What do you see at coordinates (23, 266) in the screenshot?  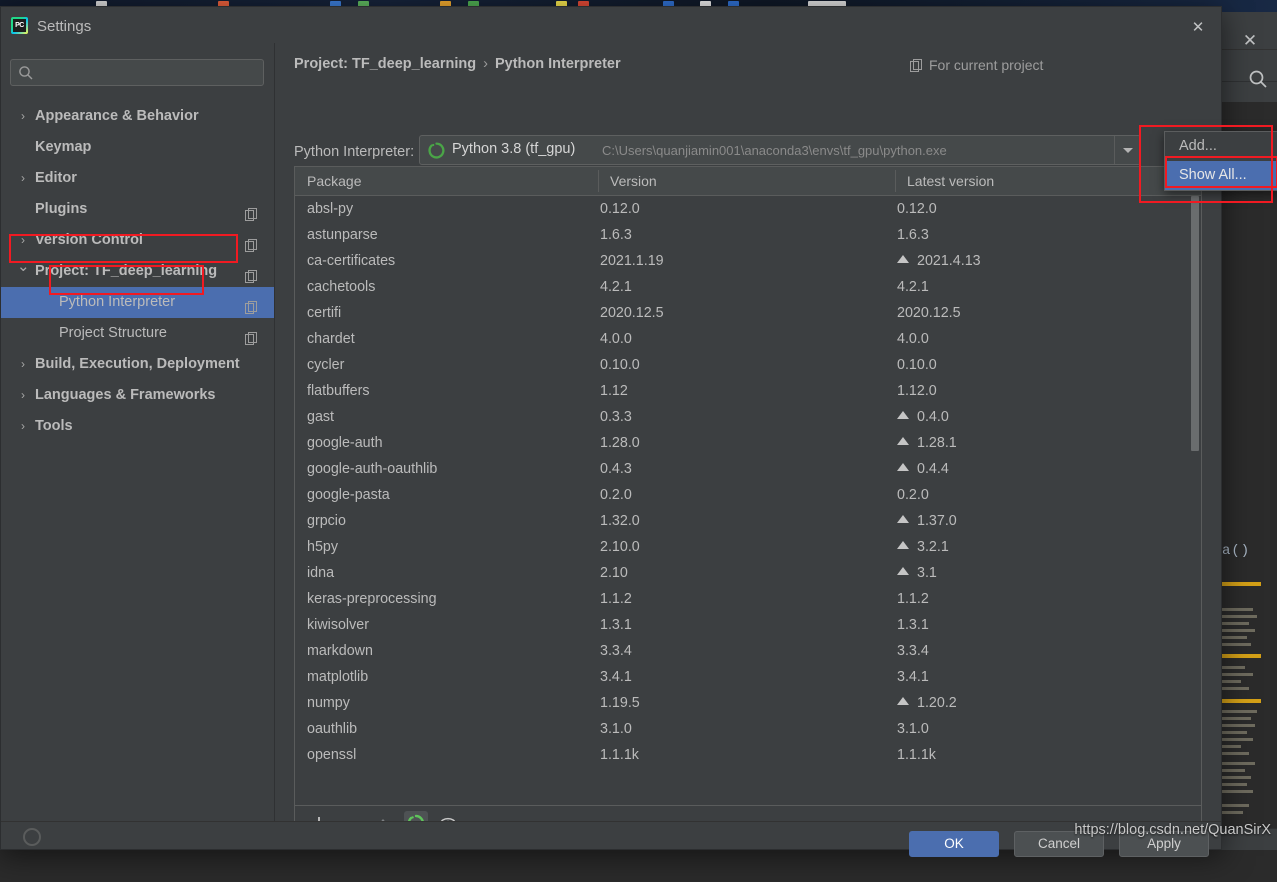 I see `chevron-down-icon: ⌄` at bounding box center [23, 266].